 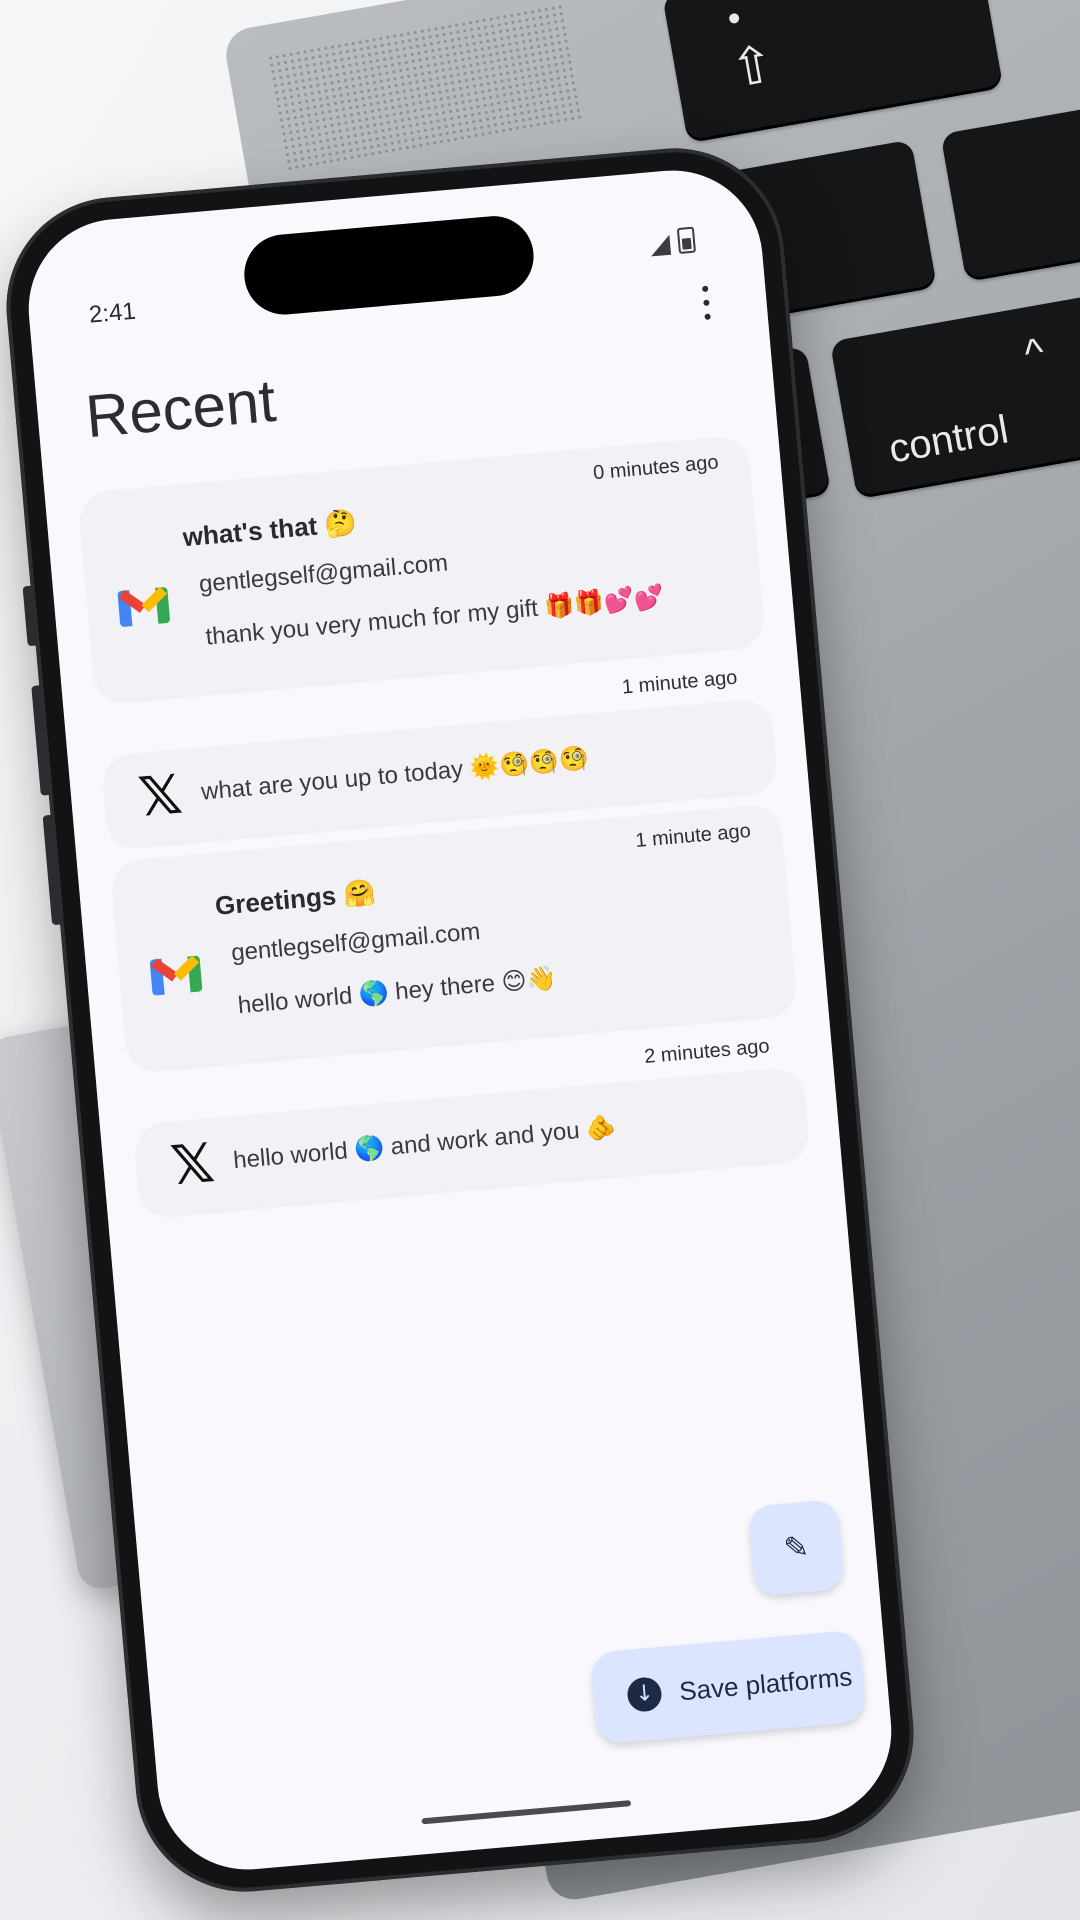 I want to click on item-body: thank you very much for my gift 🎁🎁💕💕, so click(x=434, y=617).